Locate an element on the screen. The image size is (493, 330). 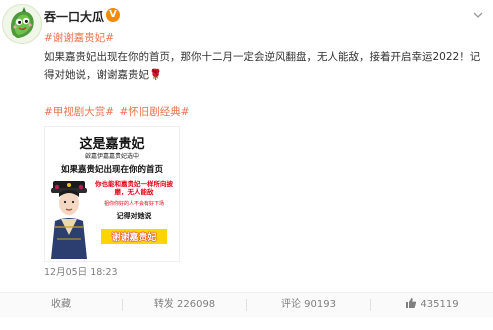
hashtag-link: #甲视剧大赏# is located at coordinates (79, 112).